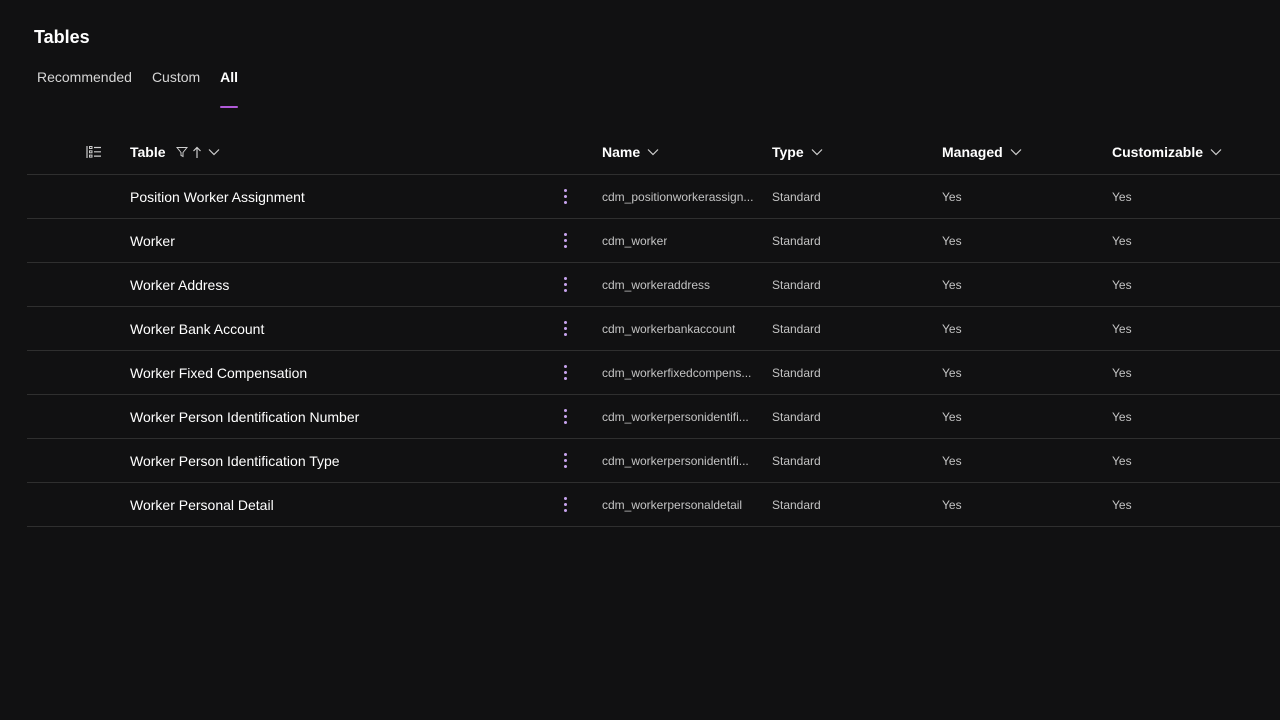  I want to click on table-schema-name: cdm_workeraddress, so click(656, 284).